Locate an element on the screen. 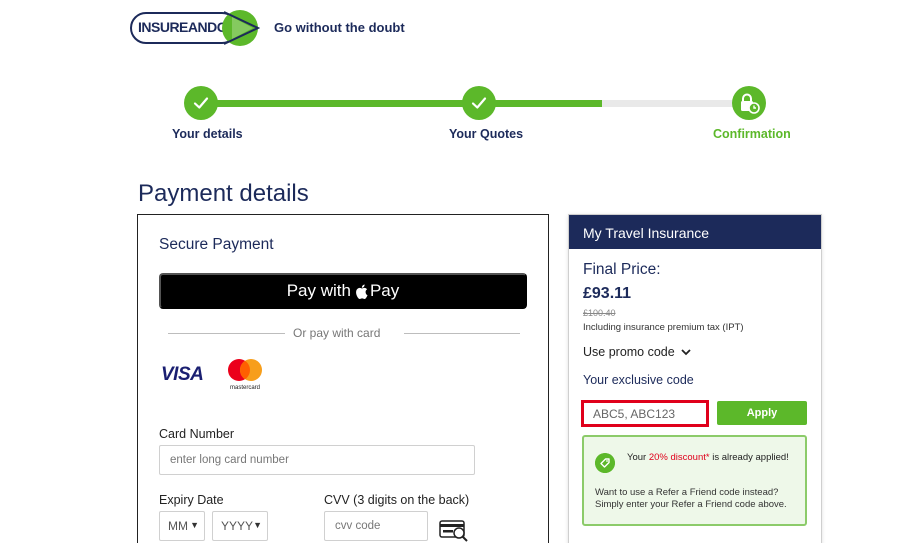  step-label-your-details: Your details is located at coordinates (207, 134).